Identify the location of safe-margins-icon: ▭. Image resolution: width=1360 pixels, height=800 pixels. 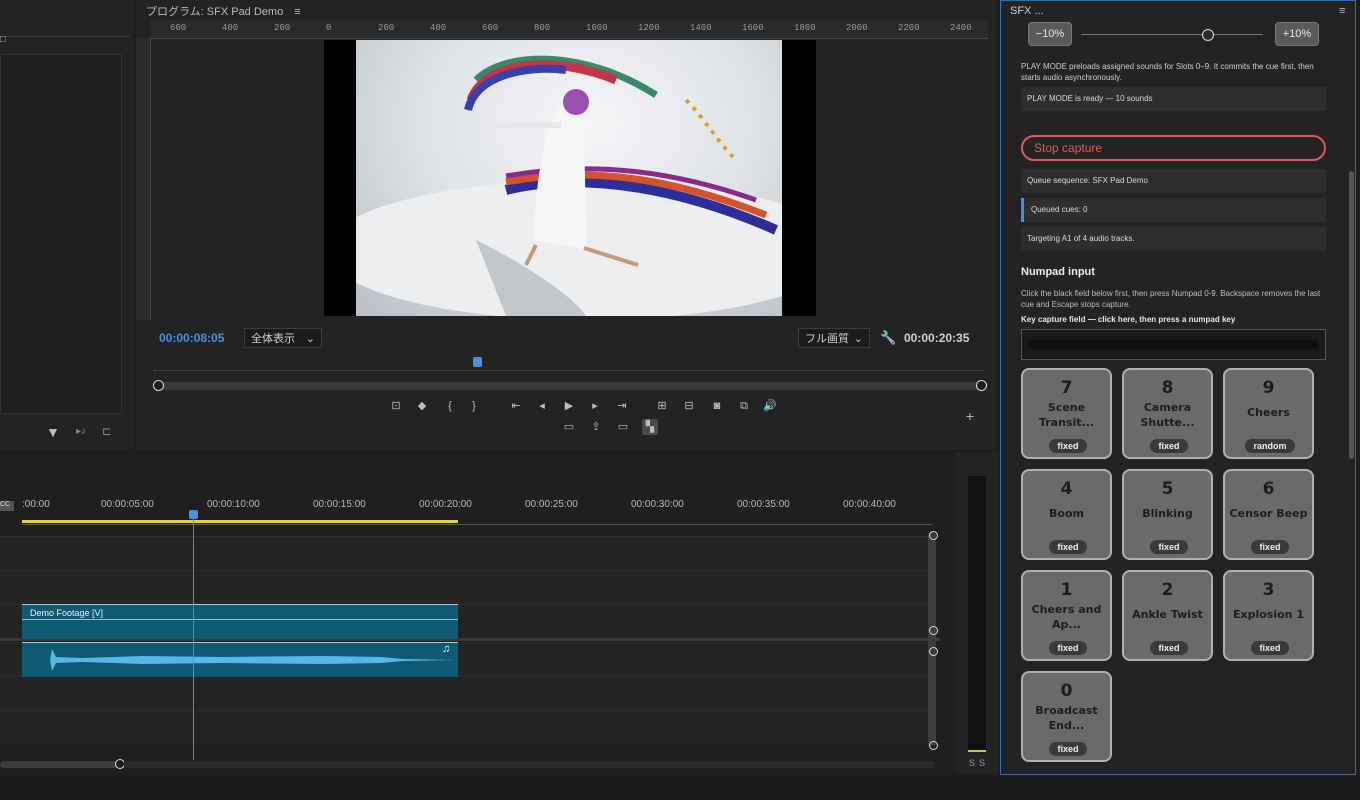
(569, 427).